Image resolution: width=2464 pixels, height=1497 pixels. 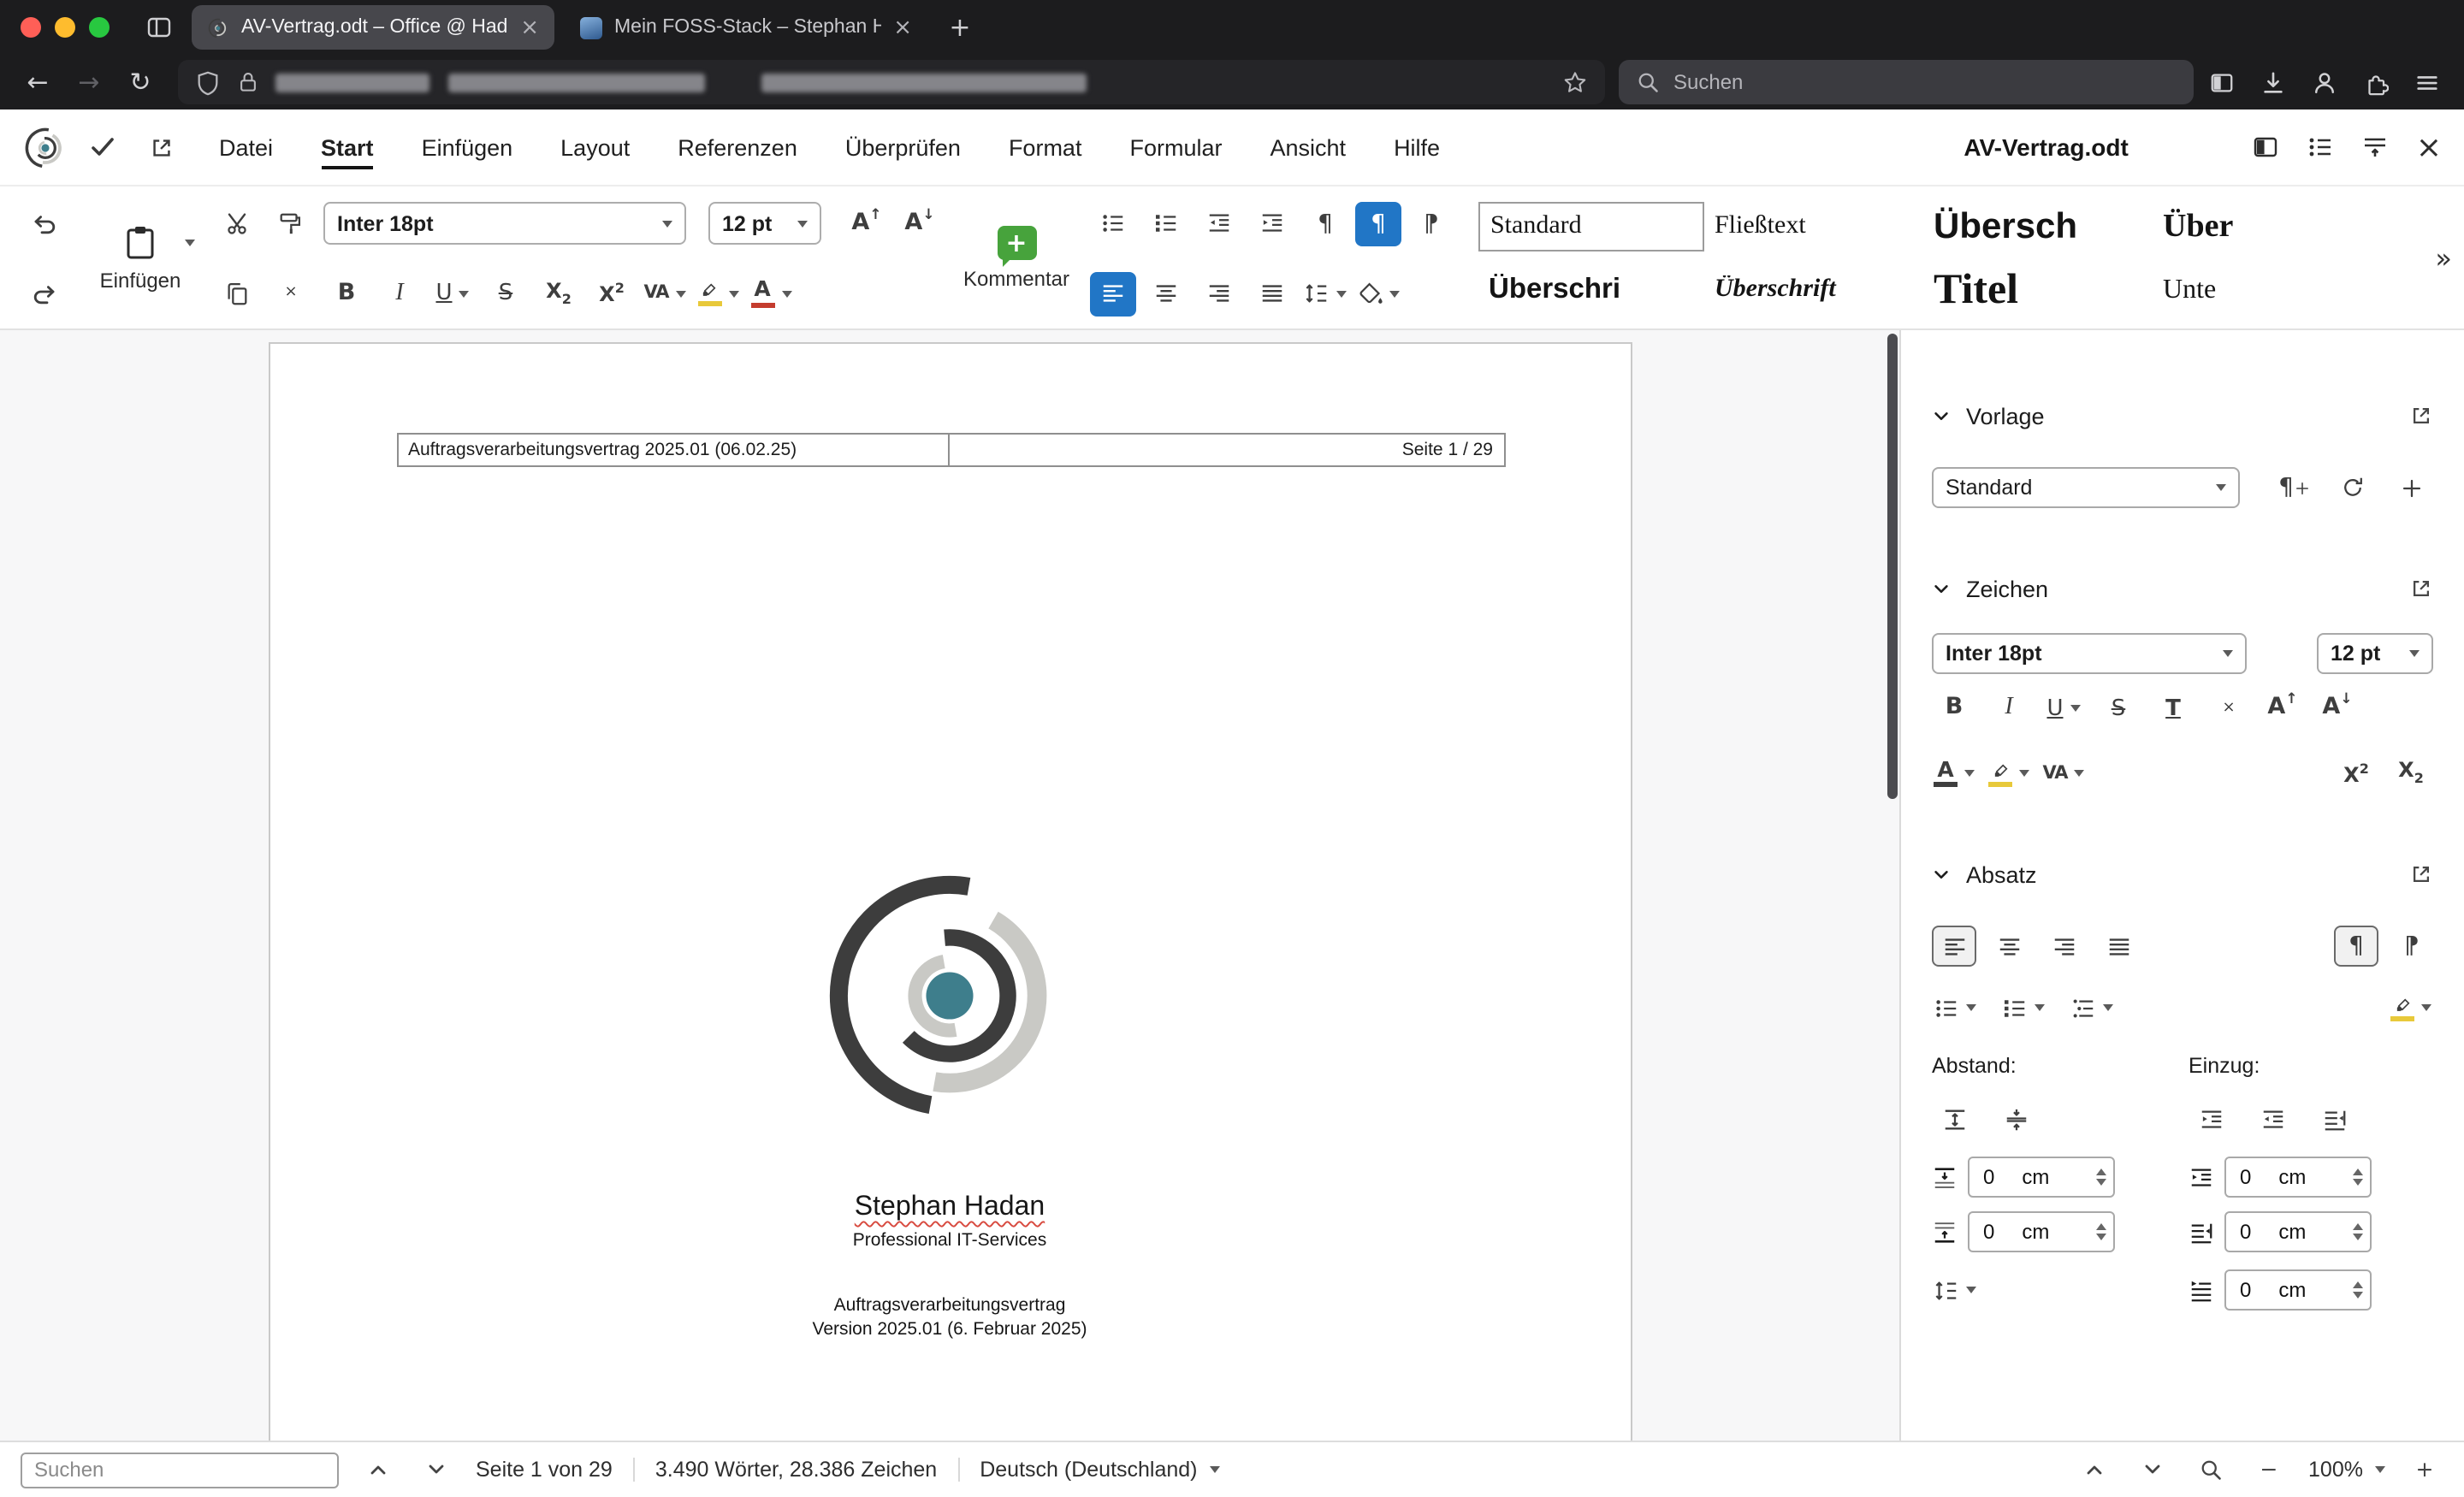 I want to click on section-header-zeichen: Zeichen, so click(x=2182, y=588).